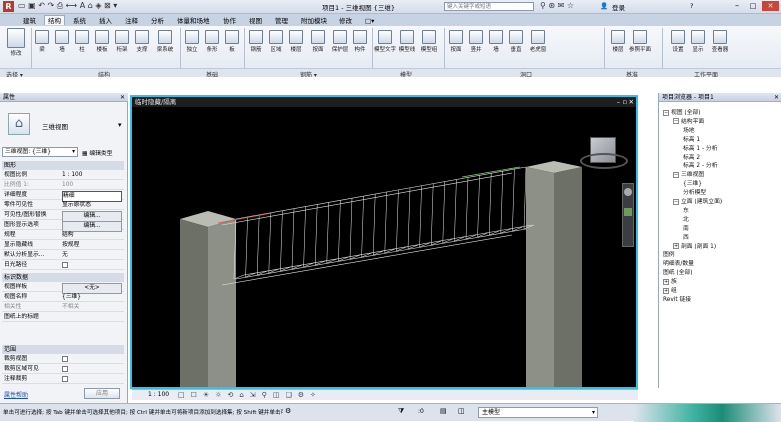 Image resolution: width=781 pixels, height=422 pixels. I want to click on view-control-icon: ☼, so click(218, 395).